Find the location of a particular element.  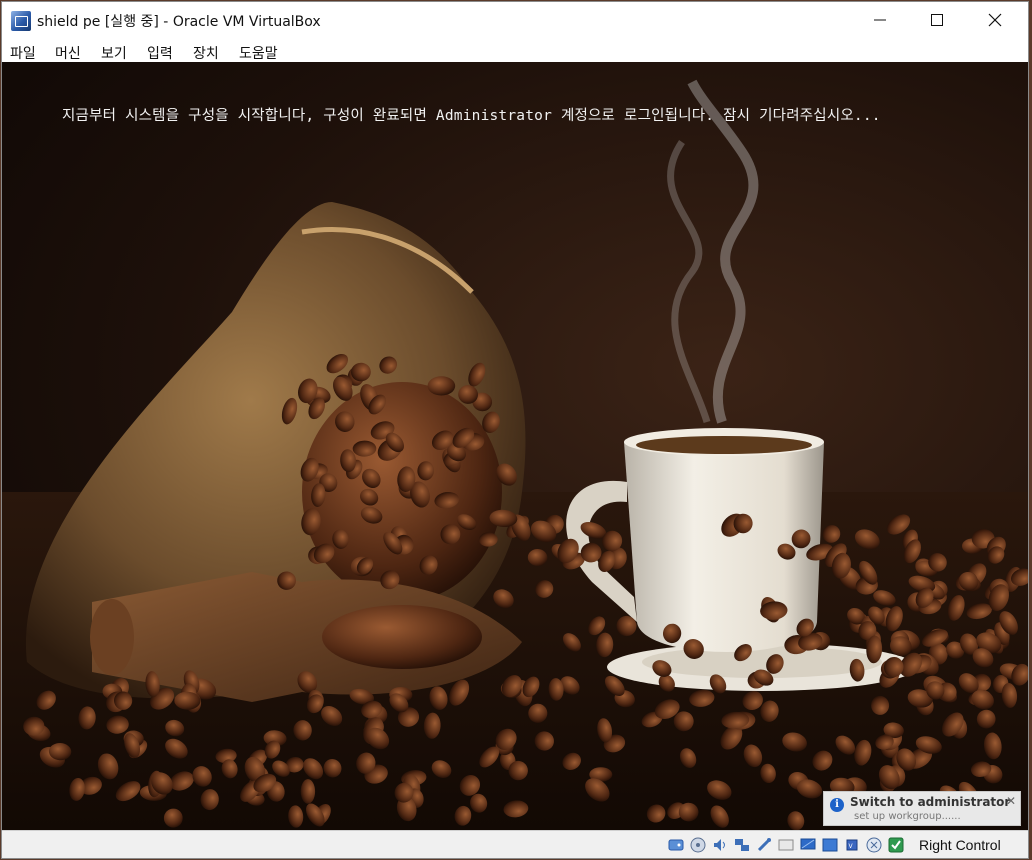

menu-bar: 파일 머신 보기 입력 장치 도움말 is located at coordinates (515, 50).